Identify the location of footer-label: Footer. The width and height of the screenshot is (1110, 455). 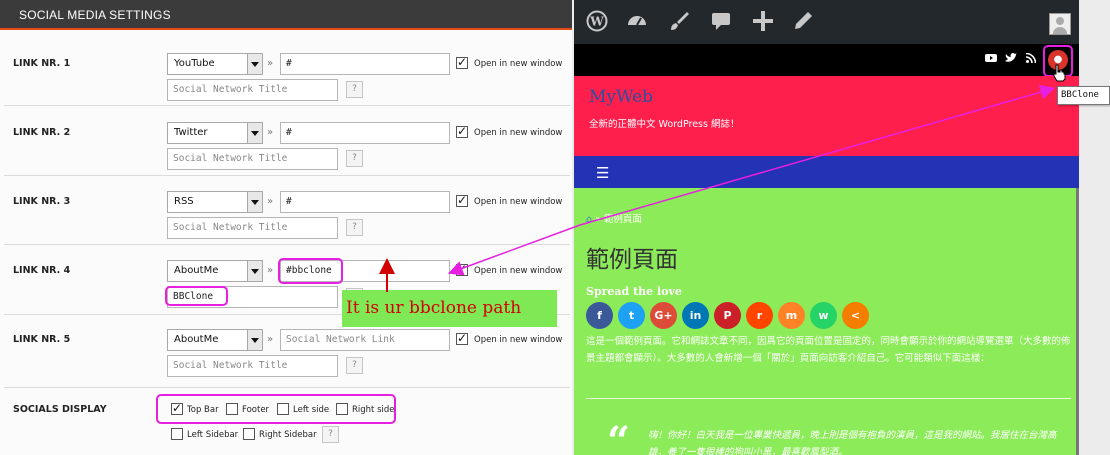
(256, 410).